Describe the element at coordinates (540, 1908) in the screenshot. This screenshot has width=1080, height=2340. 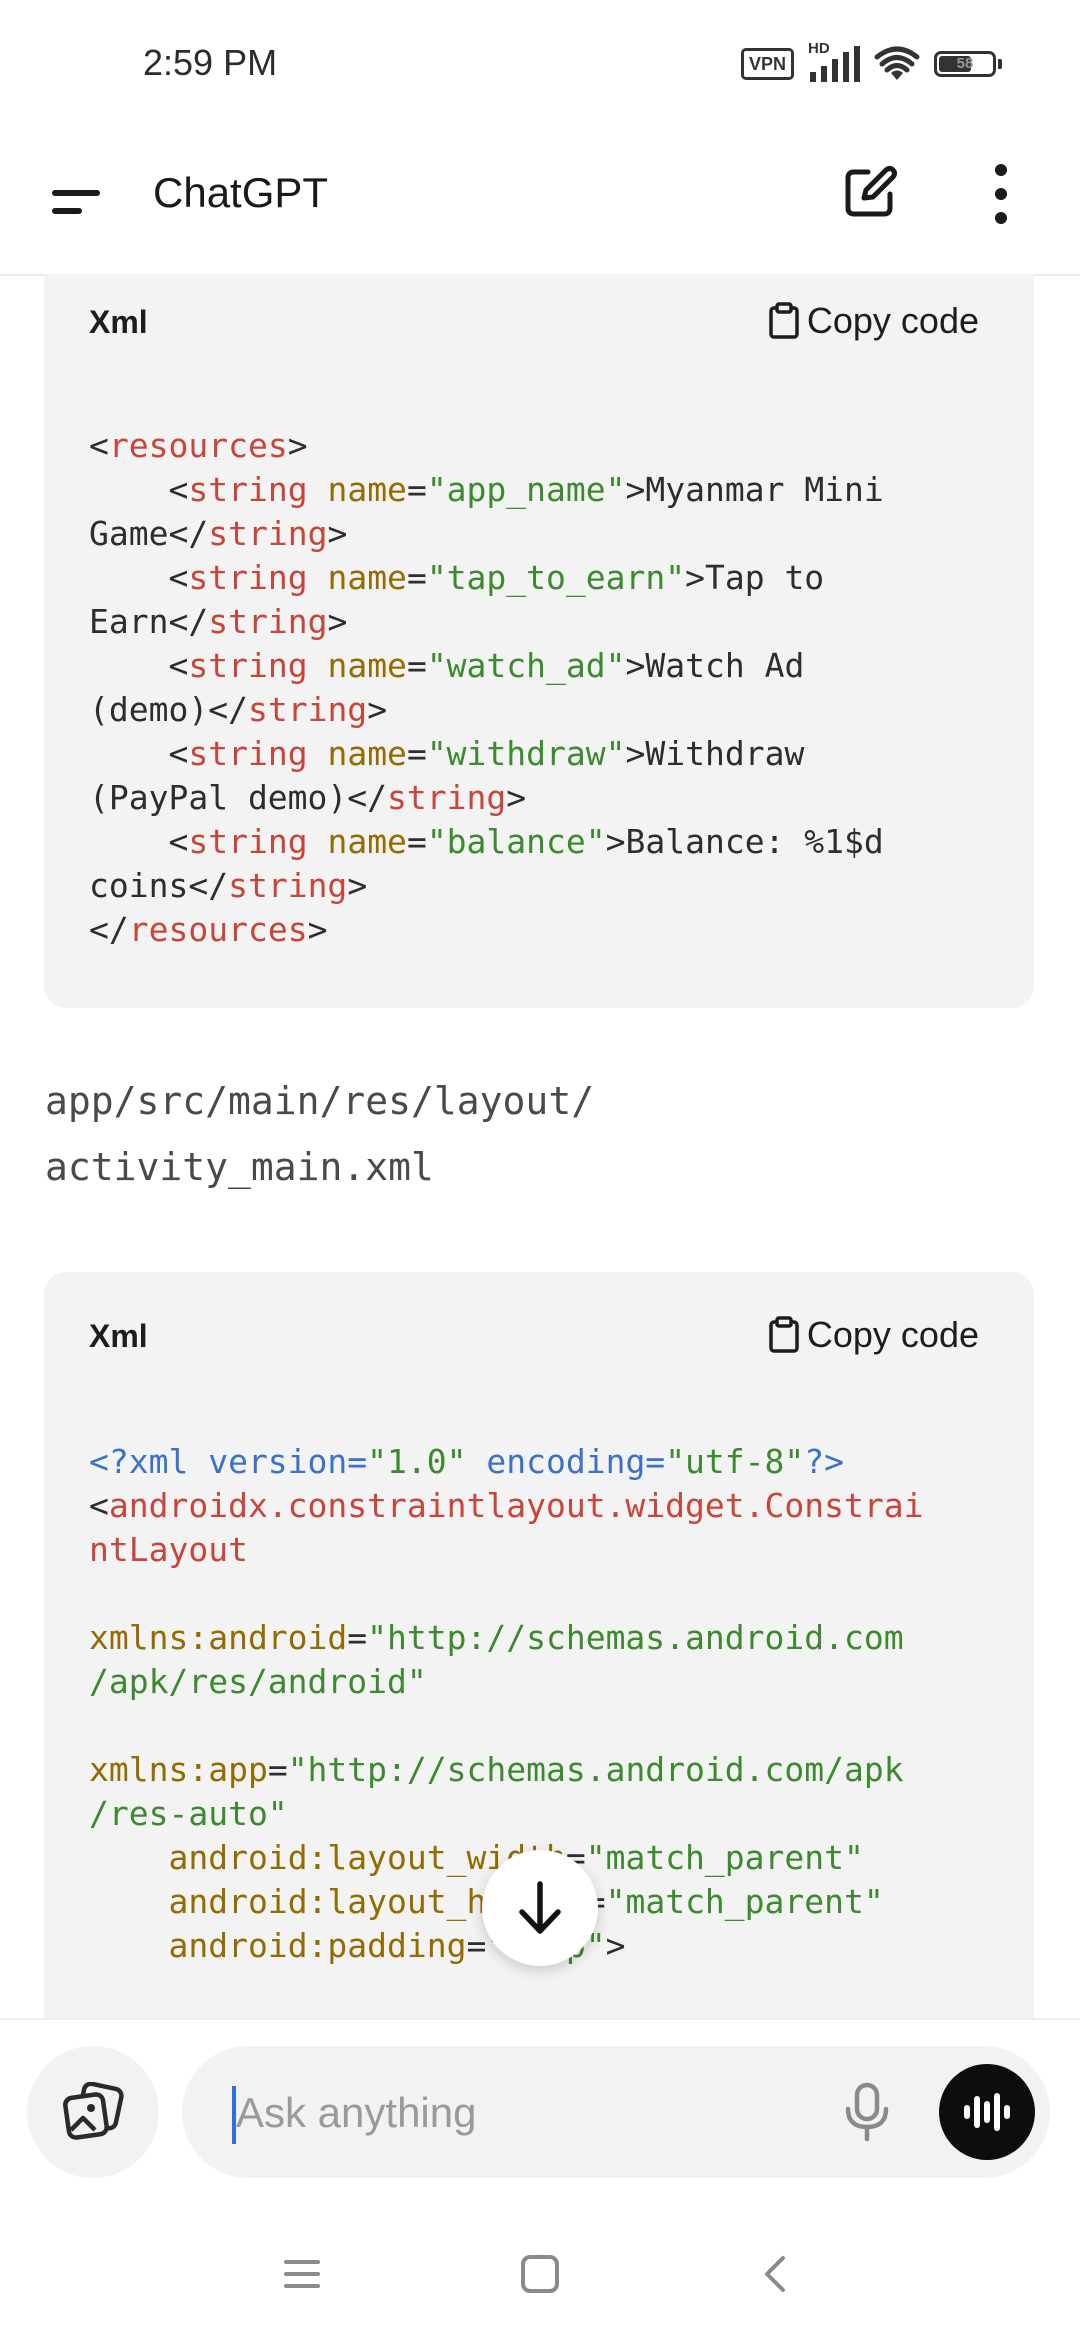
I see `scroll-to-bottom-button` at that location.